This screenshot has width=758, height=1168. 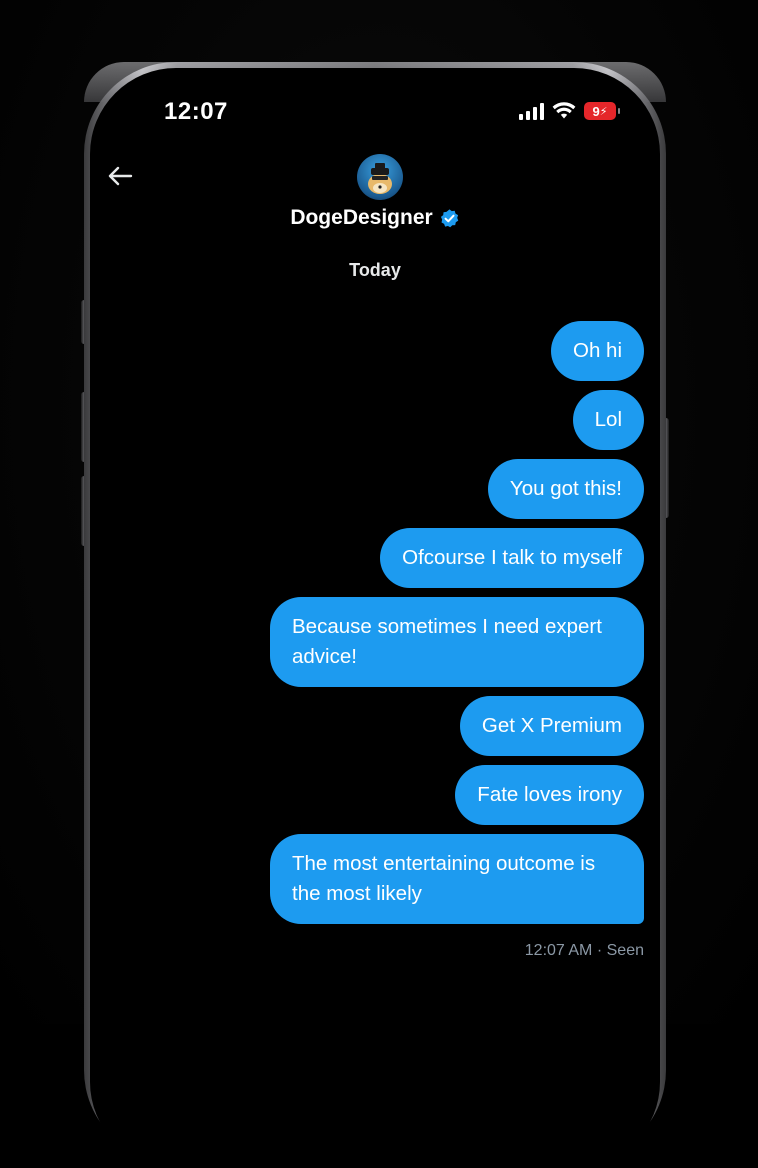 I want to click on status-time: 12:07, so click(x=196, y=111).